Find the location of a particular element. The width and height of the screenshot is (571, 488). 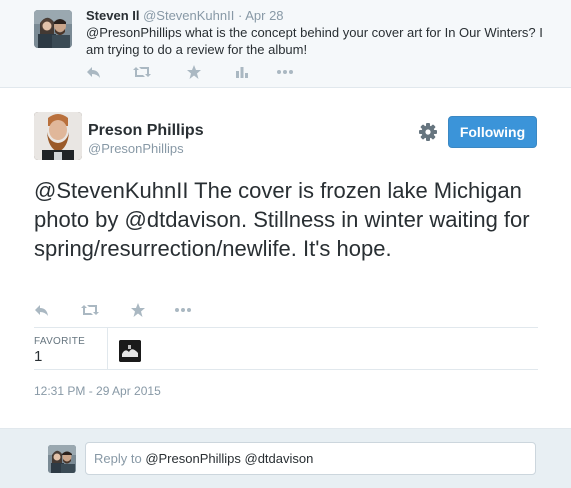

parent-author-name: Steven Il is located at coordinates (112, 15).